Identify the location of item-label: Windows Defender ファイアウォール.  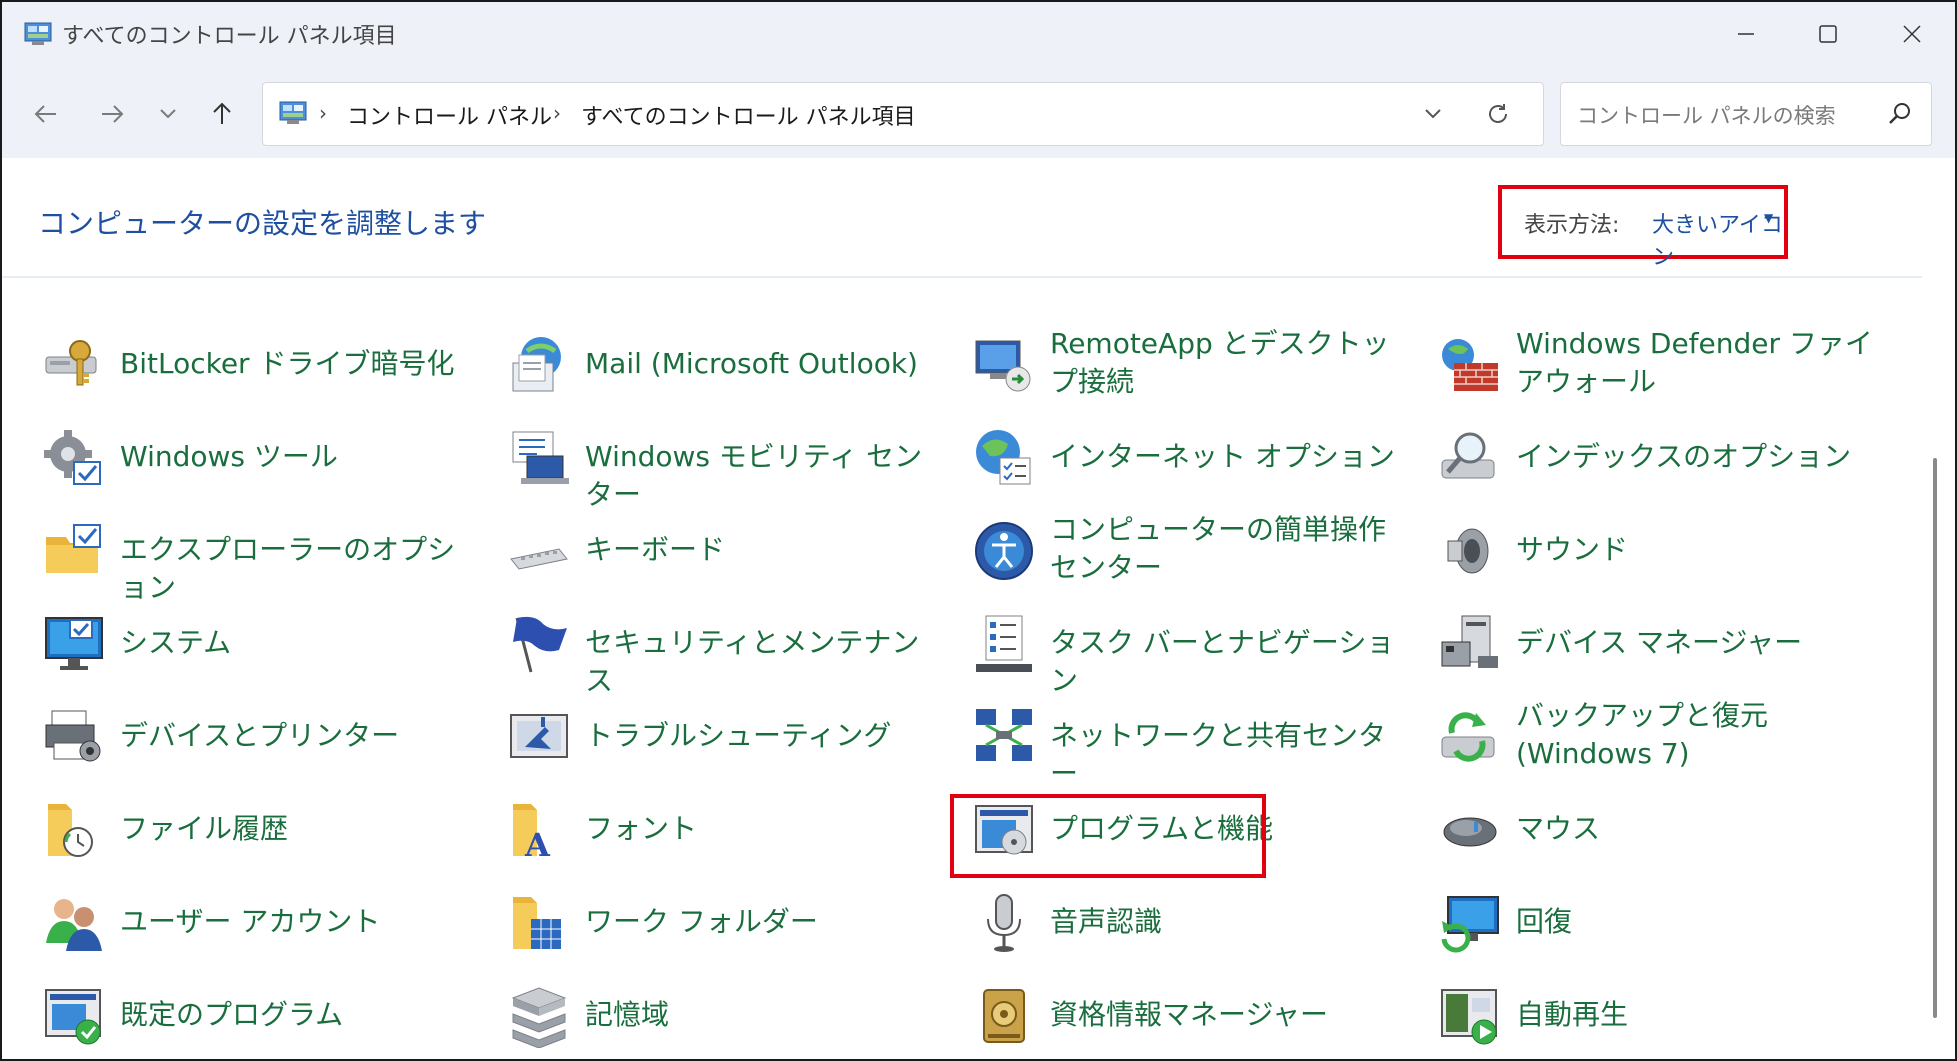
(1696, 363).